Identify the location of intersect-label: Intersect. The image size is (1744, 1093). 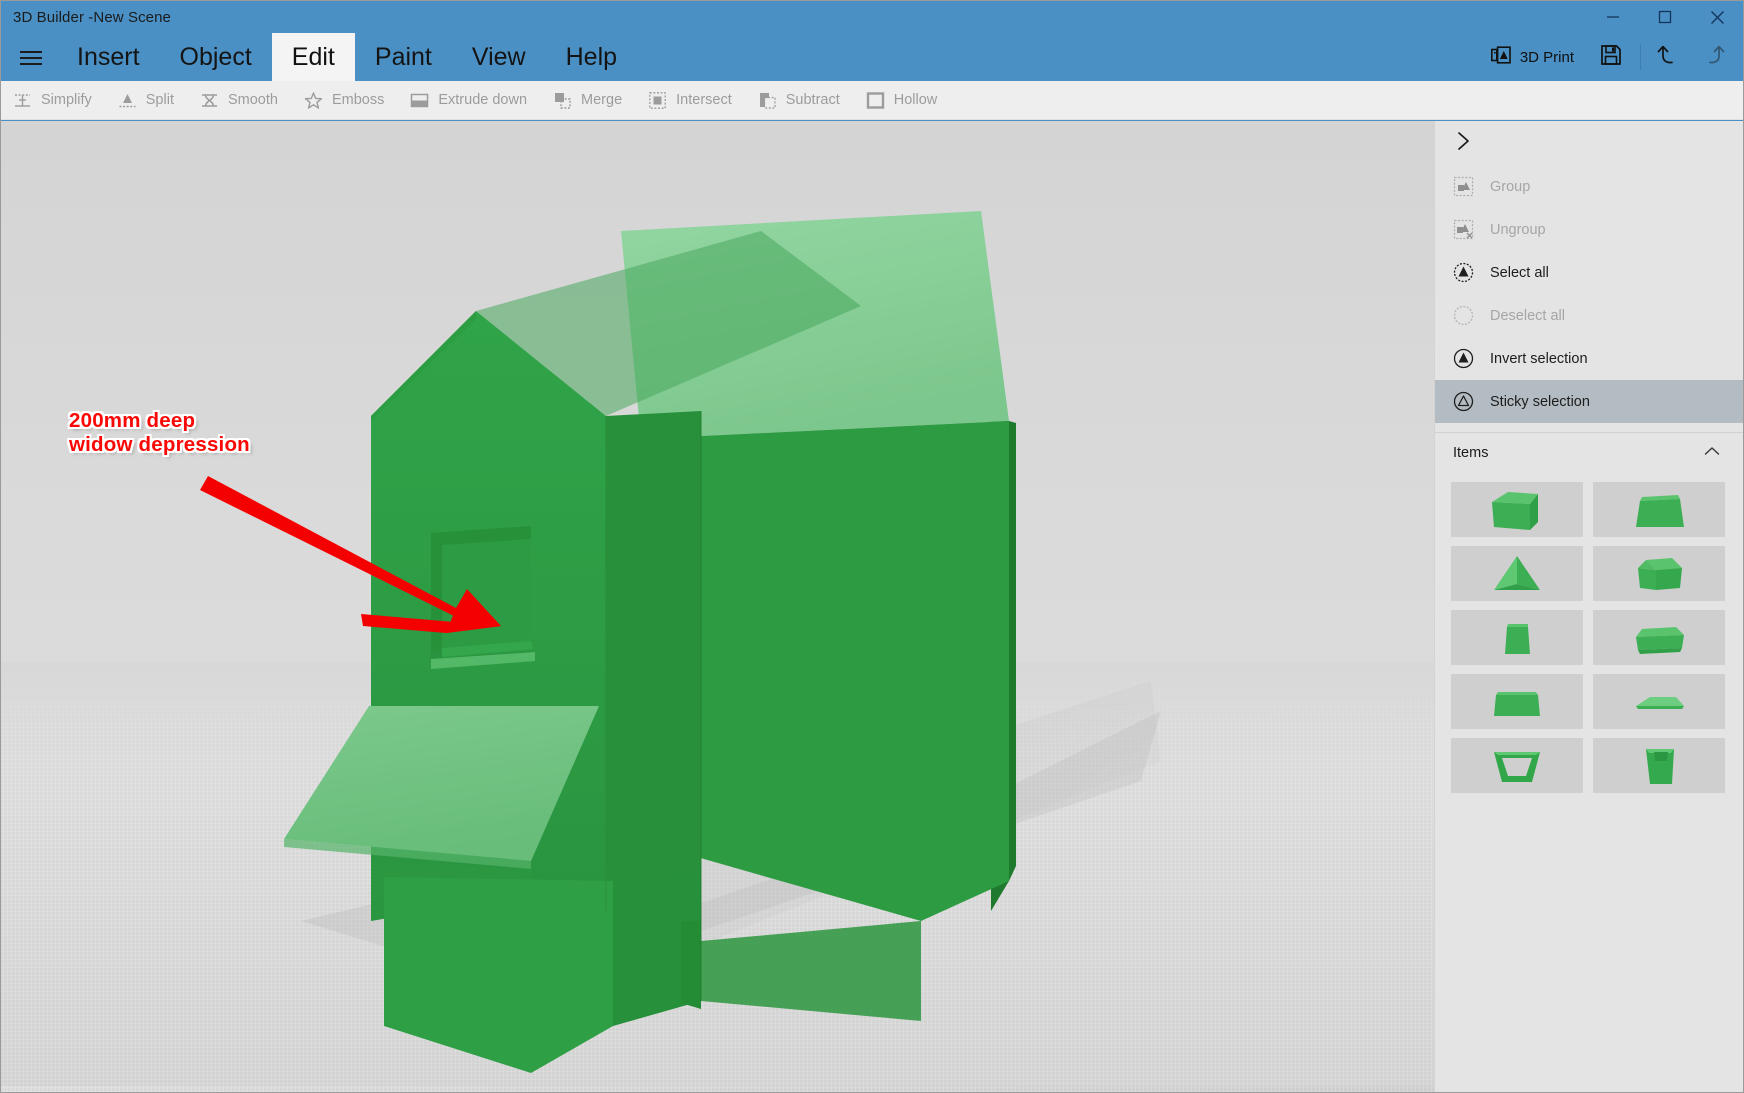
(704, 100).